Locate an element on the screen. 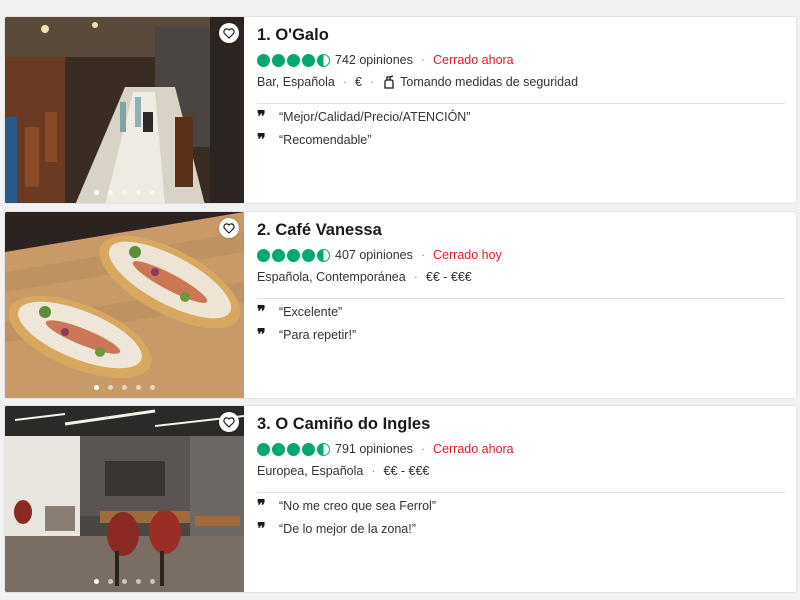 The width and height of the screenshot is (800, 600). meta-row: Europea, Española · €€ - €€€ is located at coordinates (343, 471).